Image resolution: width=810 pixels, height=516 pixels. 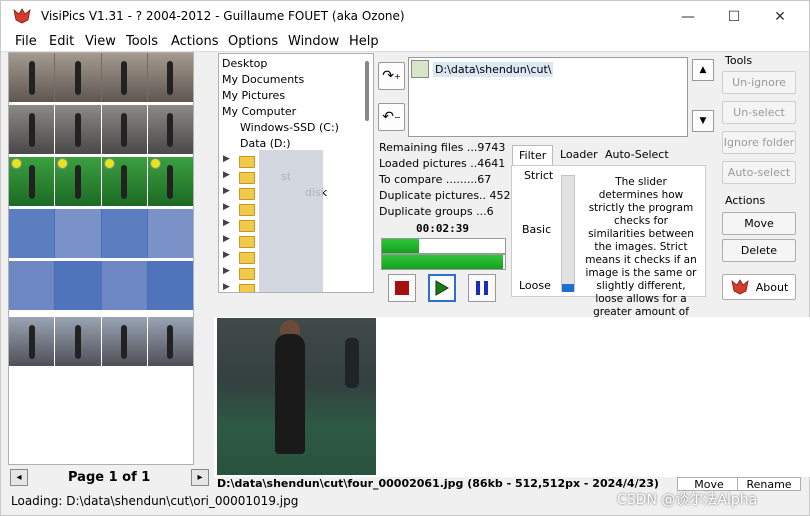 What do you see at coordinates (568, 233) in the screenshot?
I see `strictness-slider` at bounding box center [568, 233].